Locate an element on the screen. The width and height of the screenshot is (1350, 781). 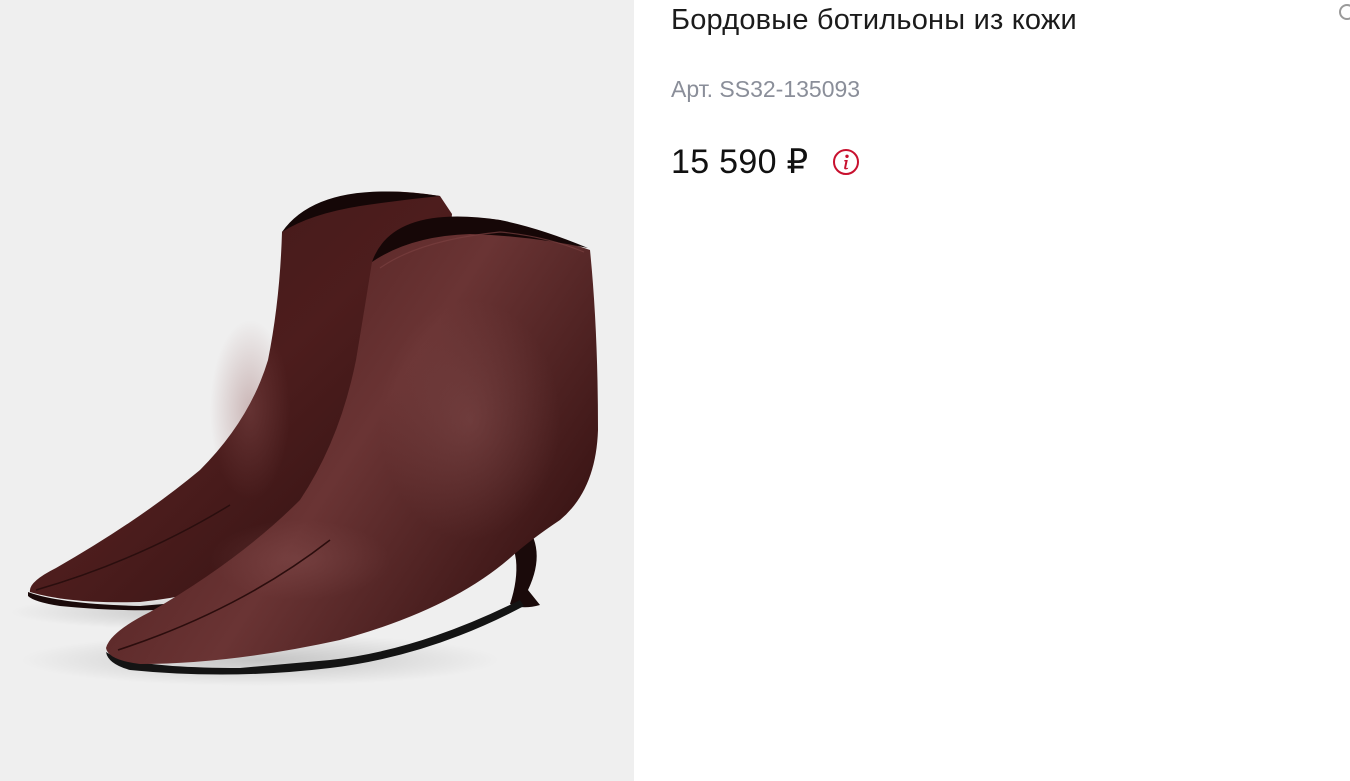
product-sku: Арт. SS32-135093 is located at coordinates (766, 89).